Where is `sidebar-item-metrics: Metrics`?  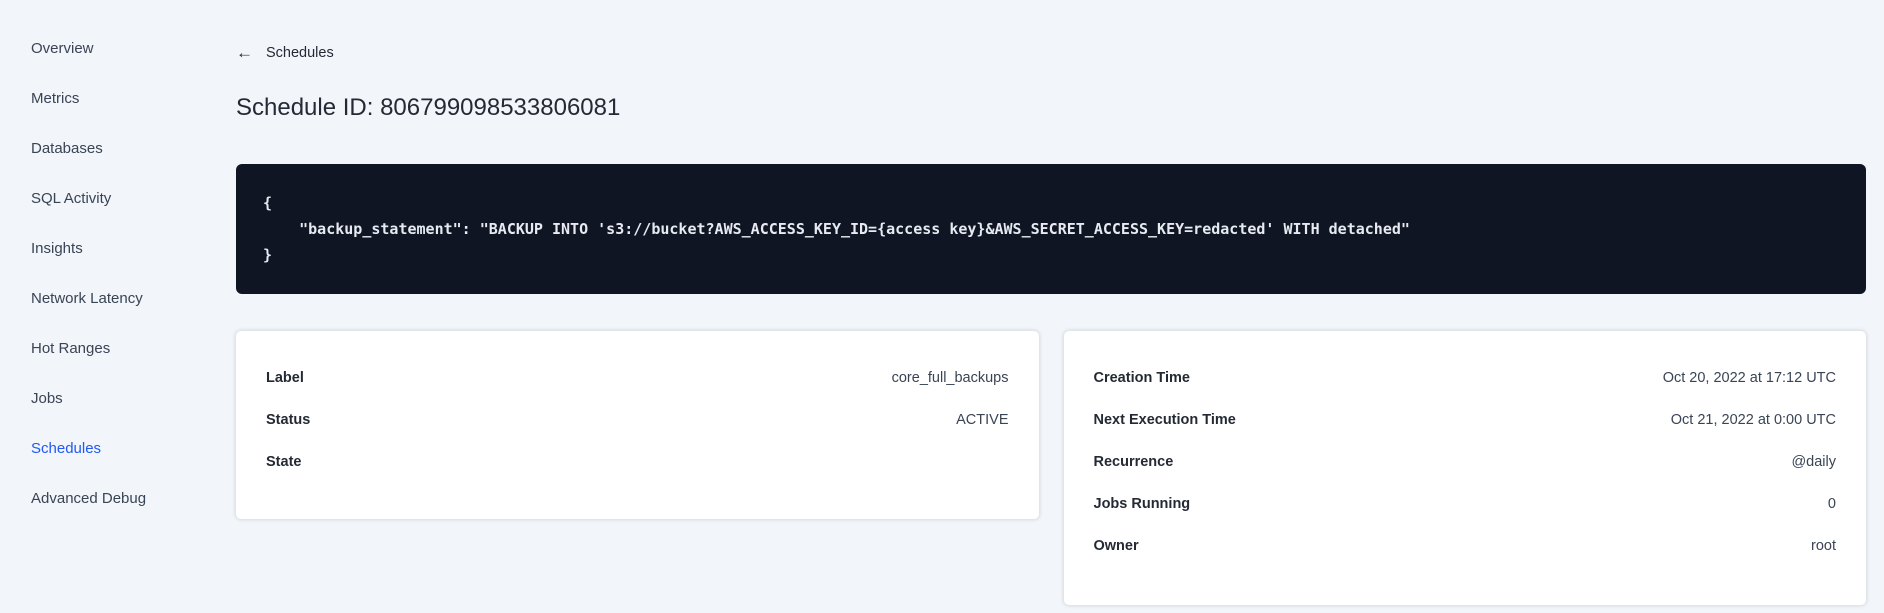
sidebar-item-metrics: Metrics is located at coordinates (133, 98).